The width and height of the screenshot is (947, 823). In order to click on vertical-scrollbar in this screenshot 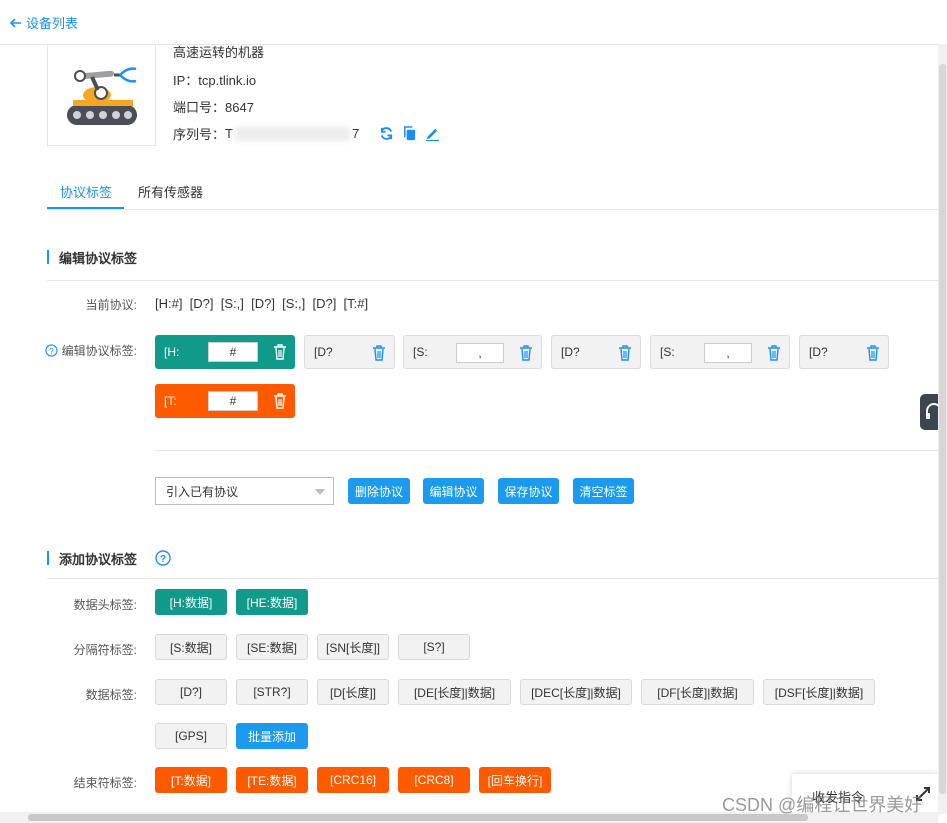, I will do `click(942, 429)`.